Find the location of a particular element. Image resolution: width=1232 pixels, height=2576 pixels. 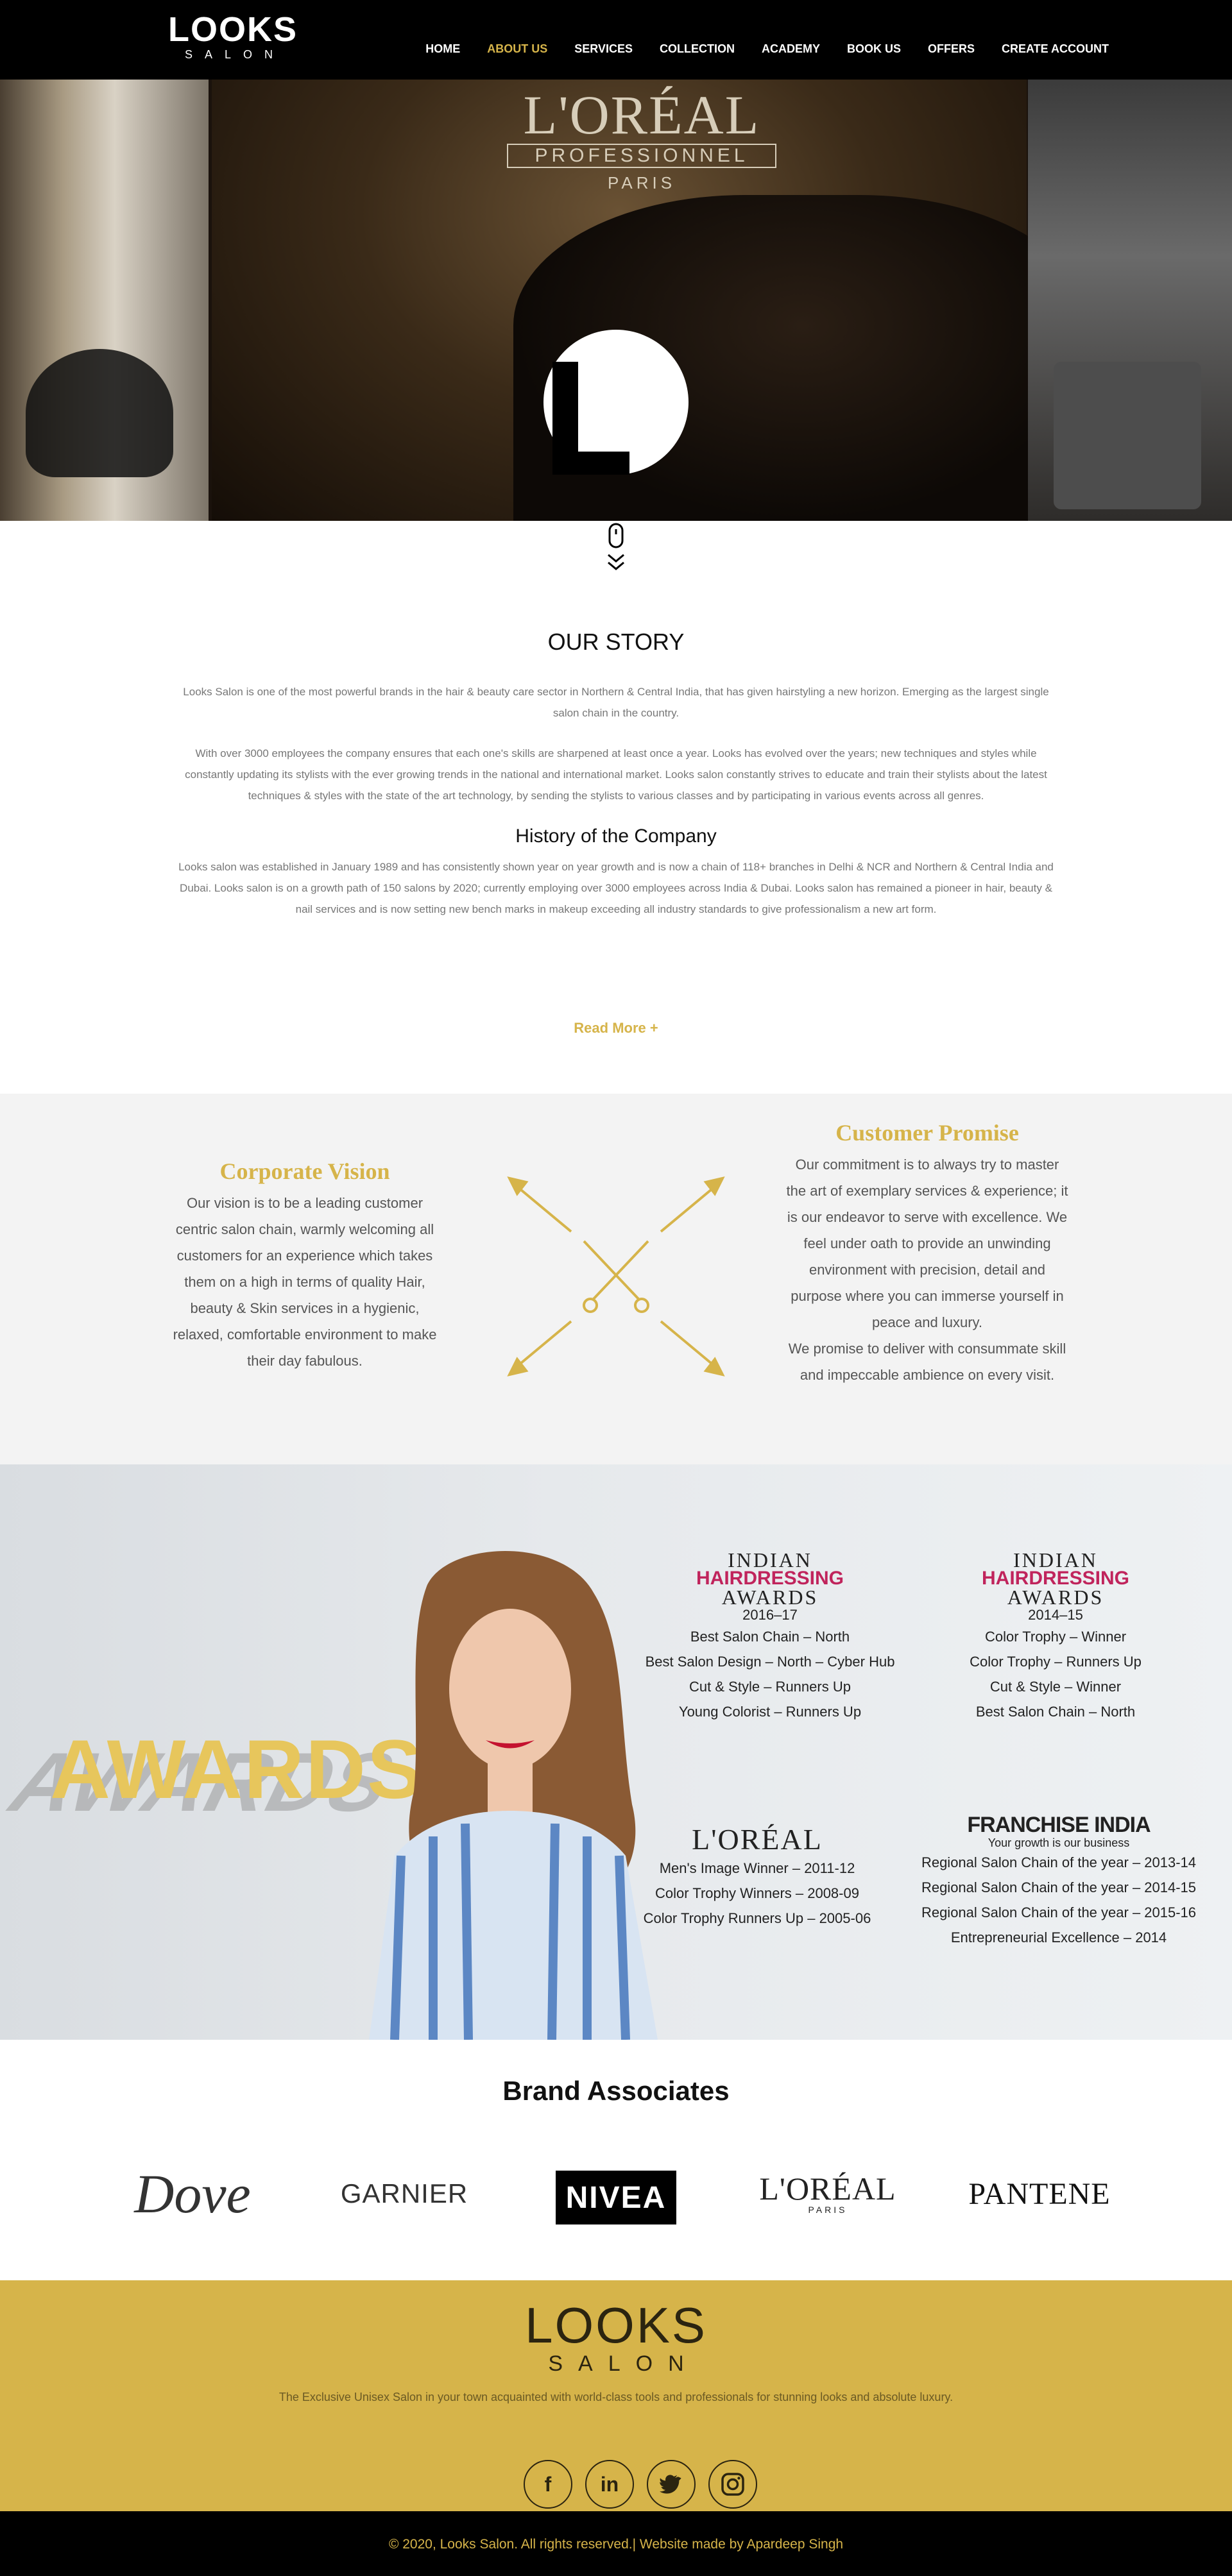

looks-l-icon is located at coordinates (591, 418).